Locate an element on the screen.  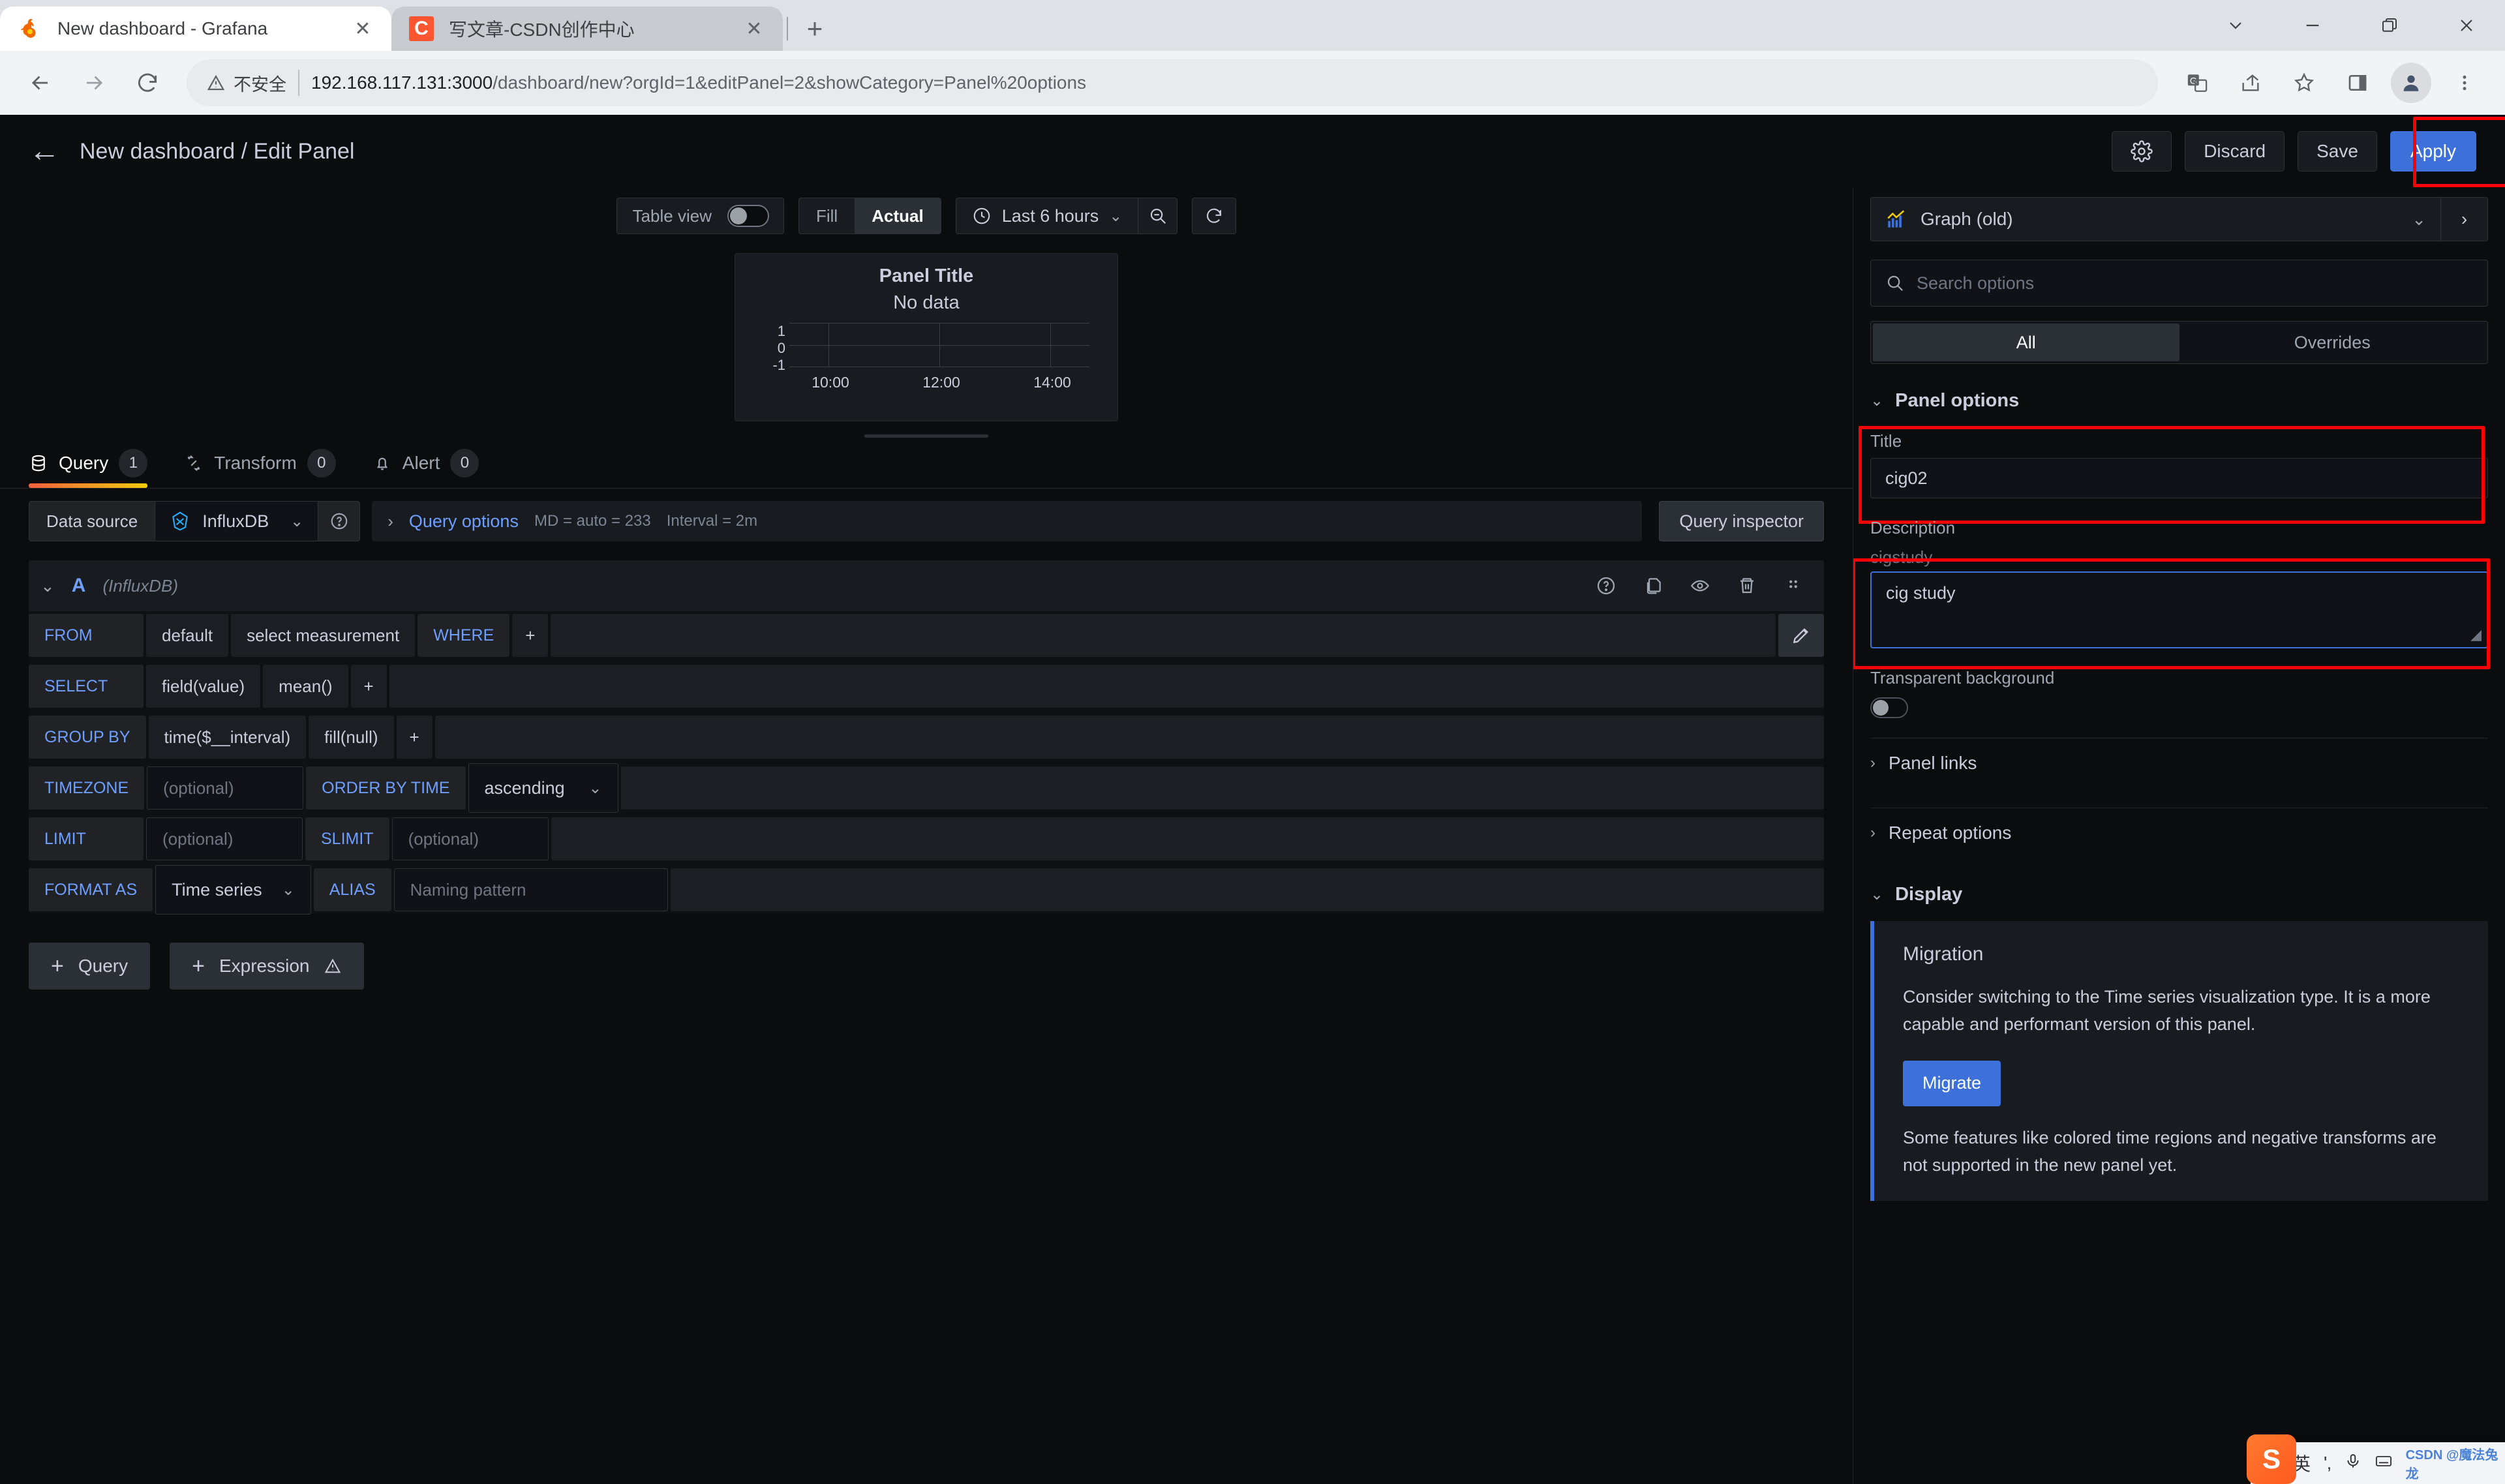
tab-all: All is located at coordinates (2026, 342).